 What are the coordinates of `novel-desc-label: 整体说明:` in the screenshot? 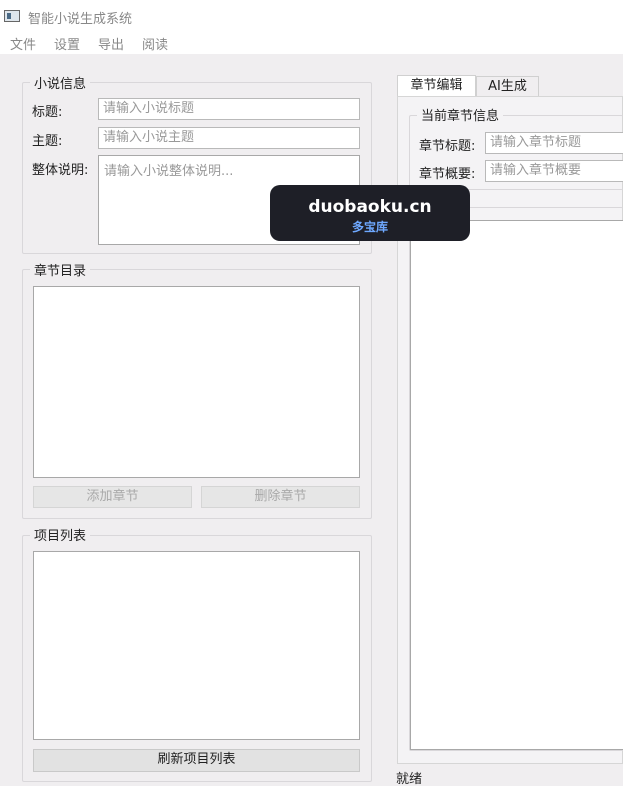 It's located at (60, 170).